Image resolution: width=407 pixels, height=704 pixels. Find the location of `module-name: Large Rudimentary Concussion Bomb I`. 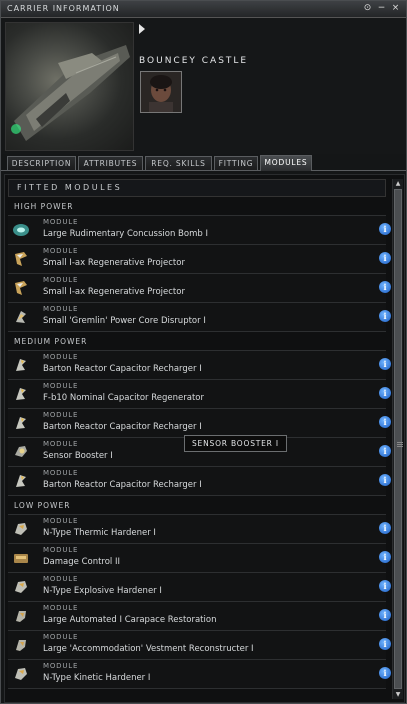

module-name: Large Rudimentary Concussion Bomb I is located at coordinates (125, 234).